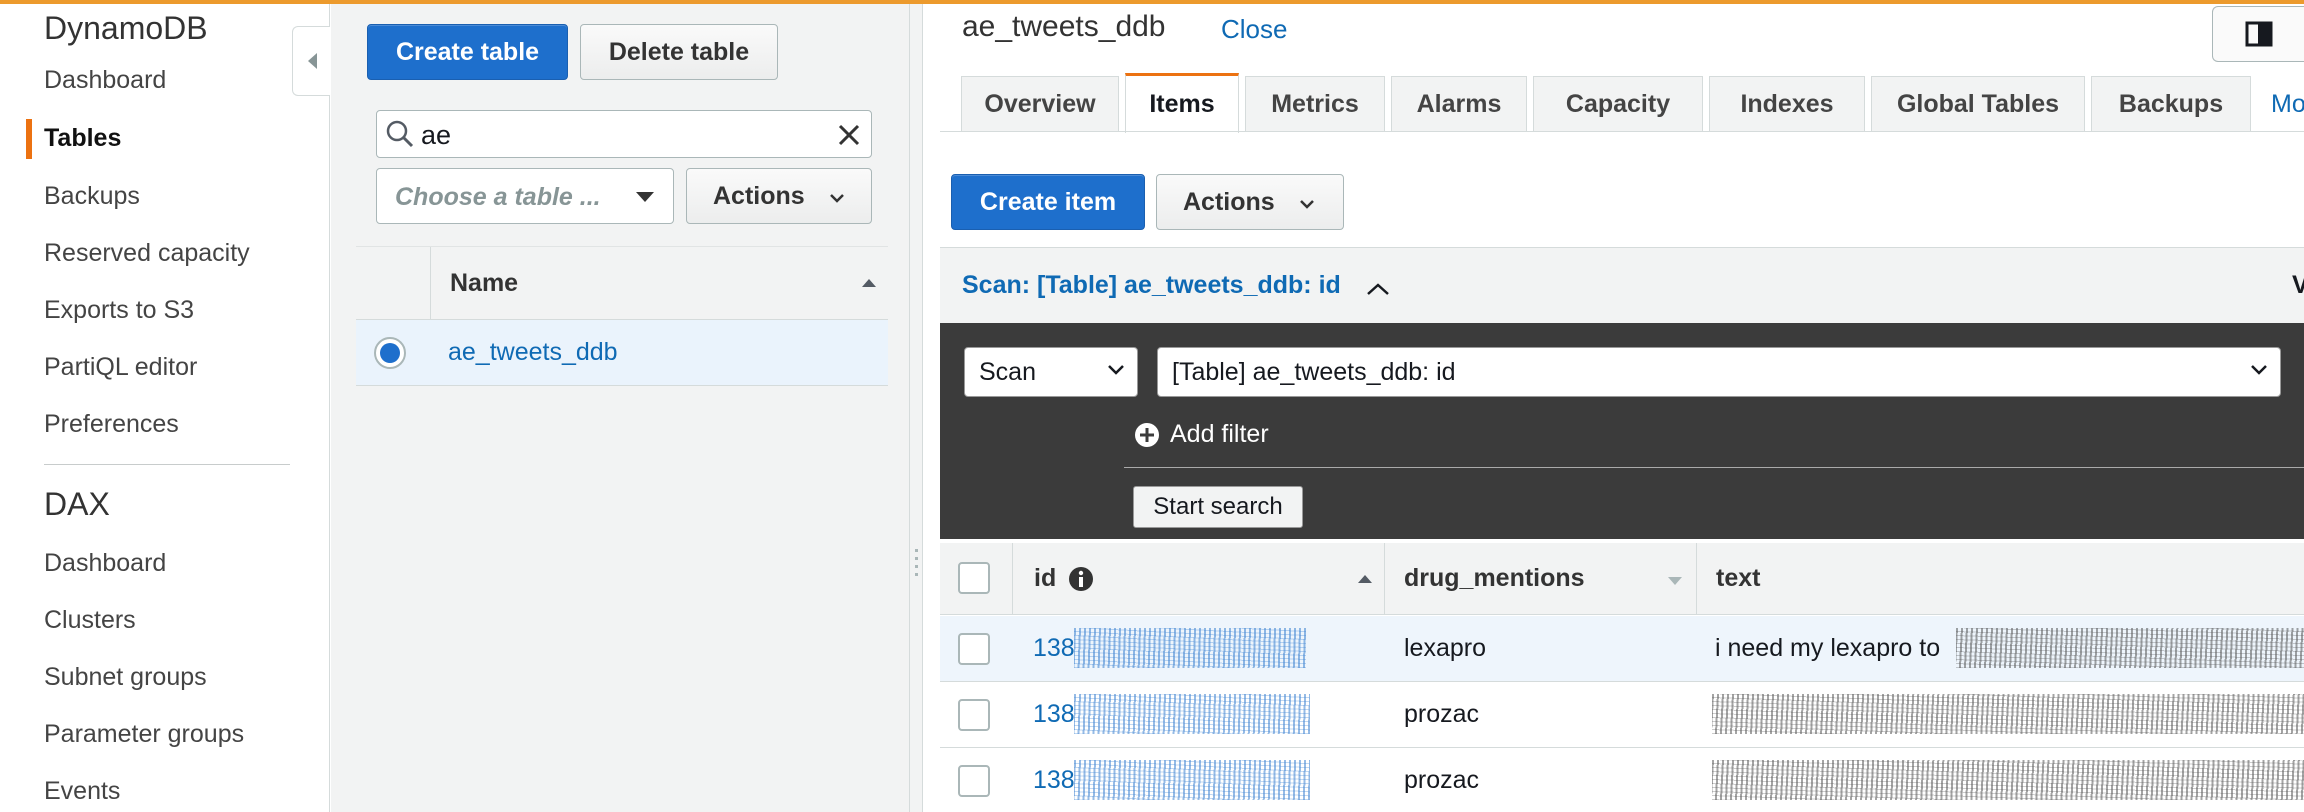 The height and width of the screenshot is (812, 2304). I want to click on caret-down-icon, so click(645, 197).